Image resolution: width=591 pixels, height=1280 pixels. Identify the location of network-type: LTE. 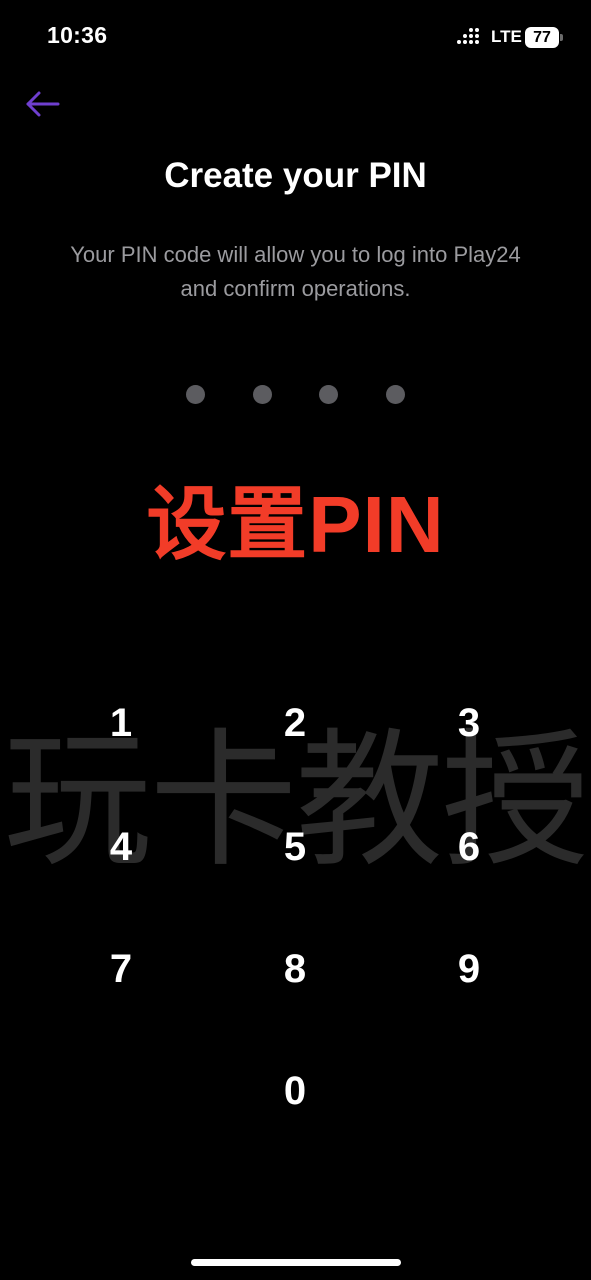
(506, 36).